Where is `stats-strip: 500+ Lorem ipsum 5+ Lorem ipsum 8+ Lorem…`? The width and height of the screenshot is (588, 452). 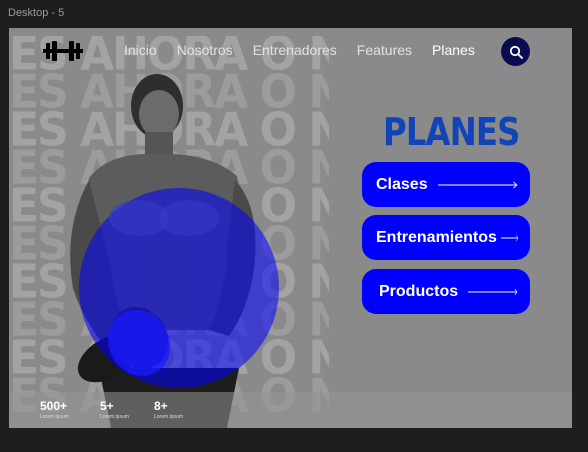 stats-strip: 500+ Lorem ipsum 5+ Lorem ipsum 8+ Lorem… is located at coordinates (290, 410).